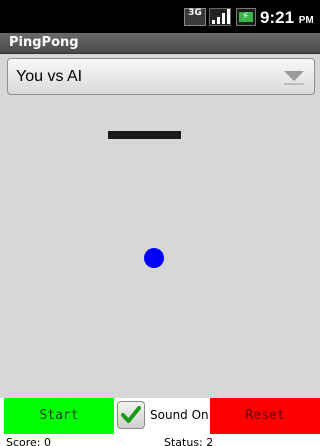 The width and height of the screenshot is (320, 446). I want to click on network-3g-icon: 3G, so click(195, 17).